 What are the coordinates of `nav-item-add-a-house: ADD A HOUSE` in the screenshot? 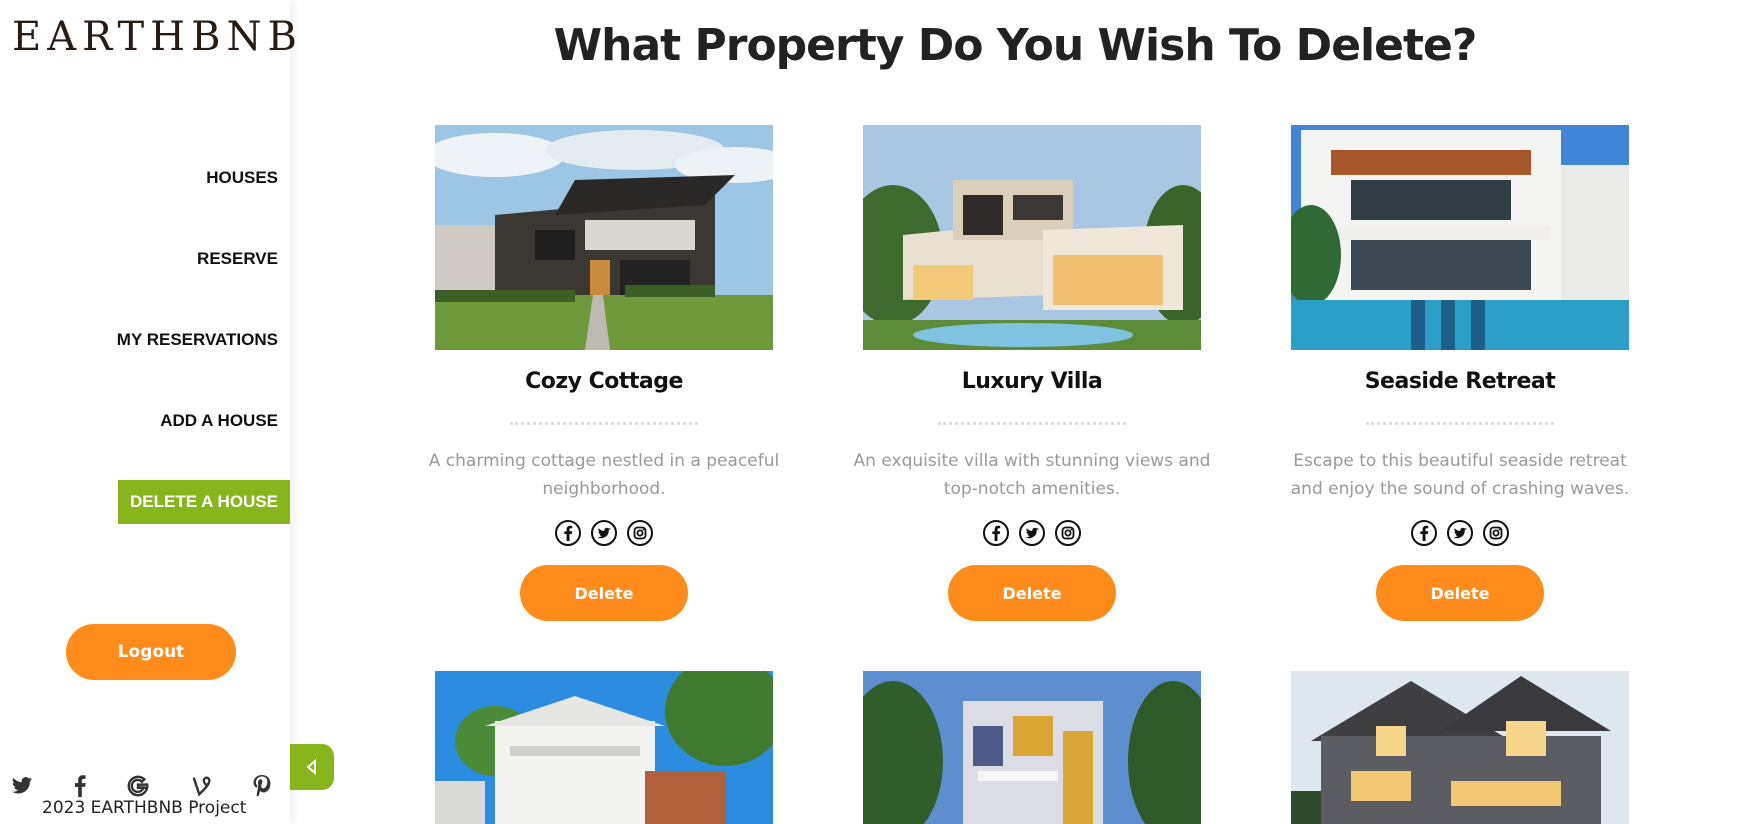 It's located at (219, 421).